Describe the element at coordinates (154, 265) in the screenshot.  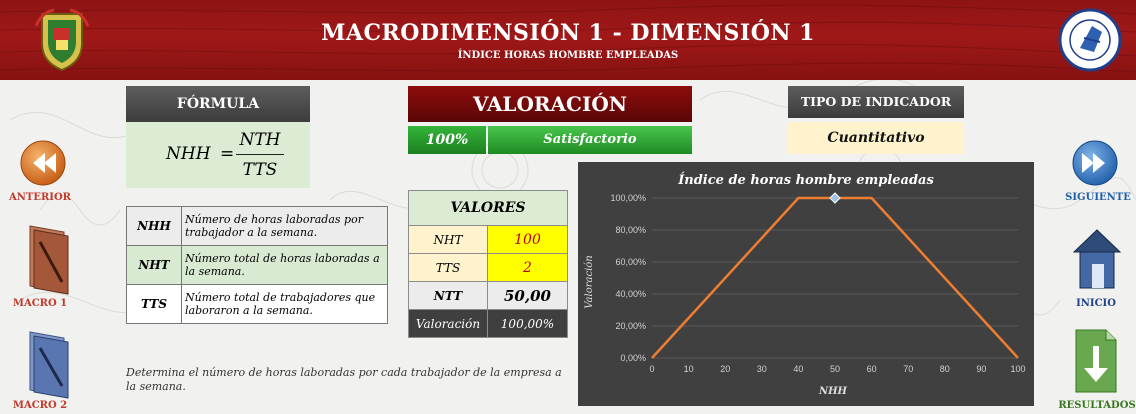
I see `definition-key: NHT` at that location.